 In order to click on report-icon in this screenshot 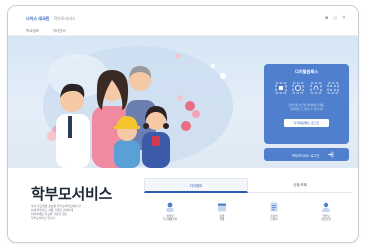, I will do `click(170, 207)`.